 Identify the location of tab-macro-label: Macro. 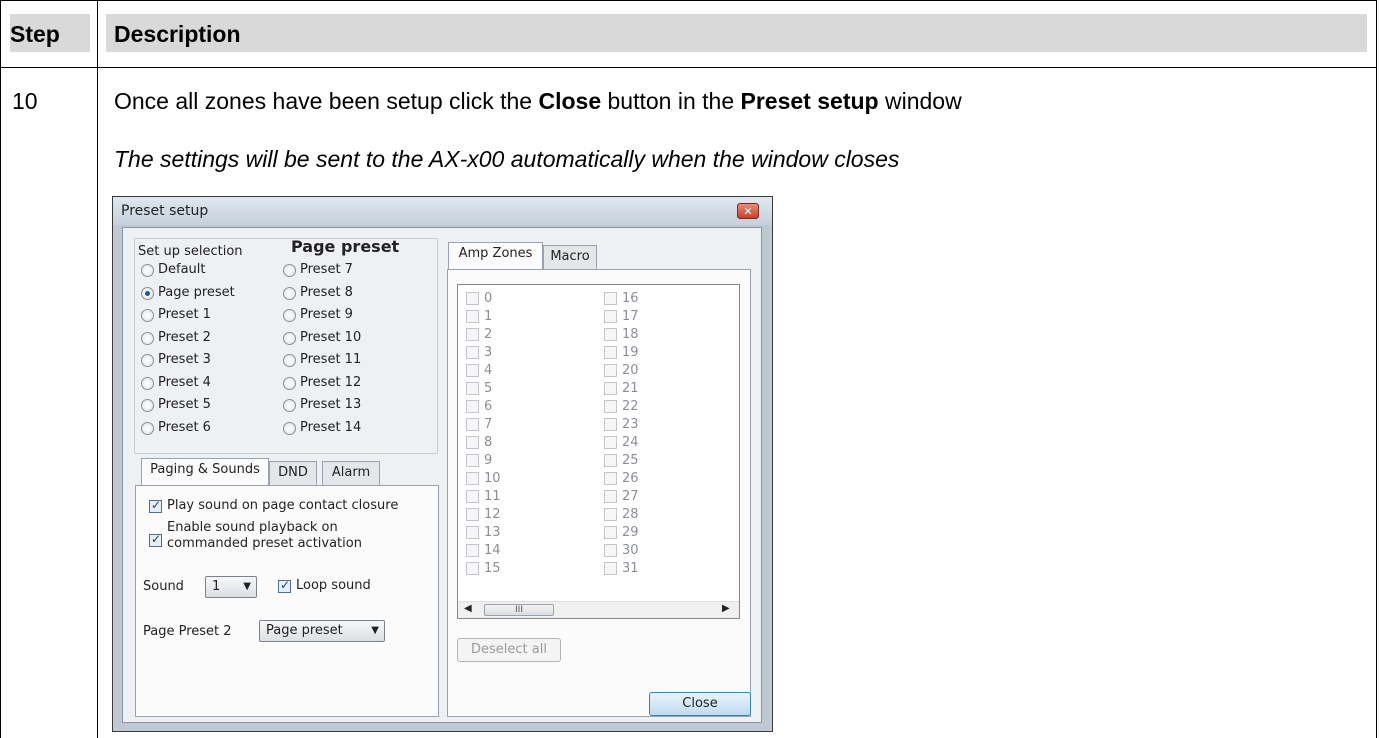
(570, 256).